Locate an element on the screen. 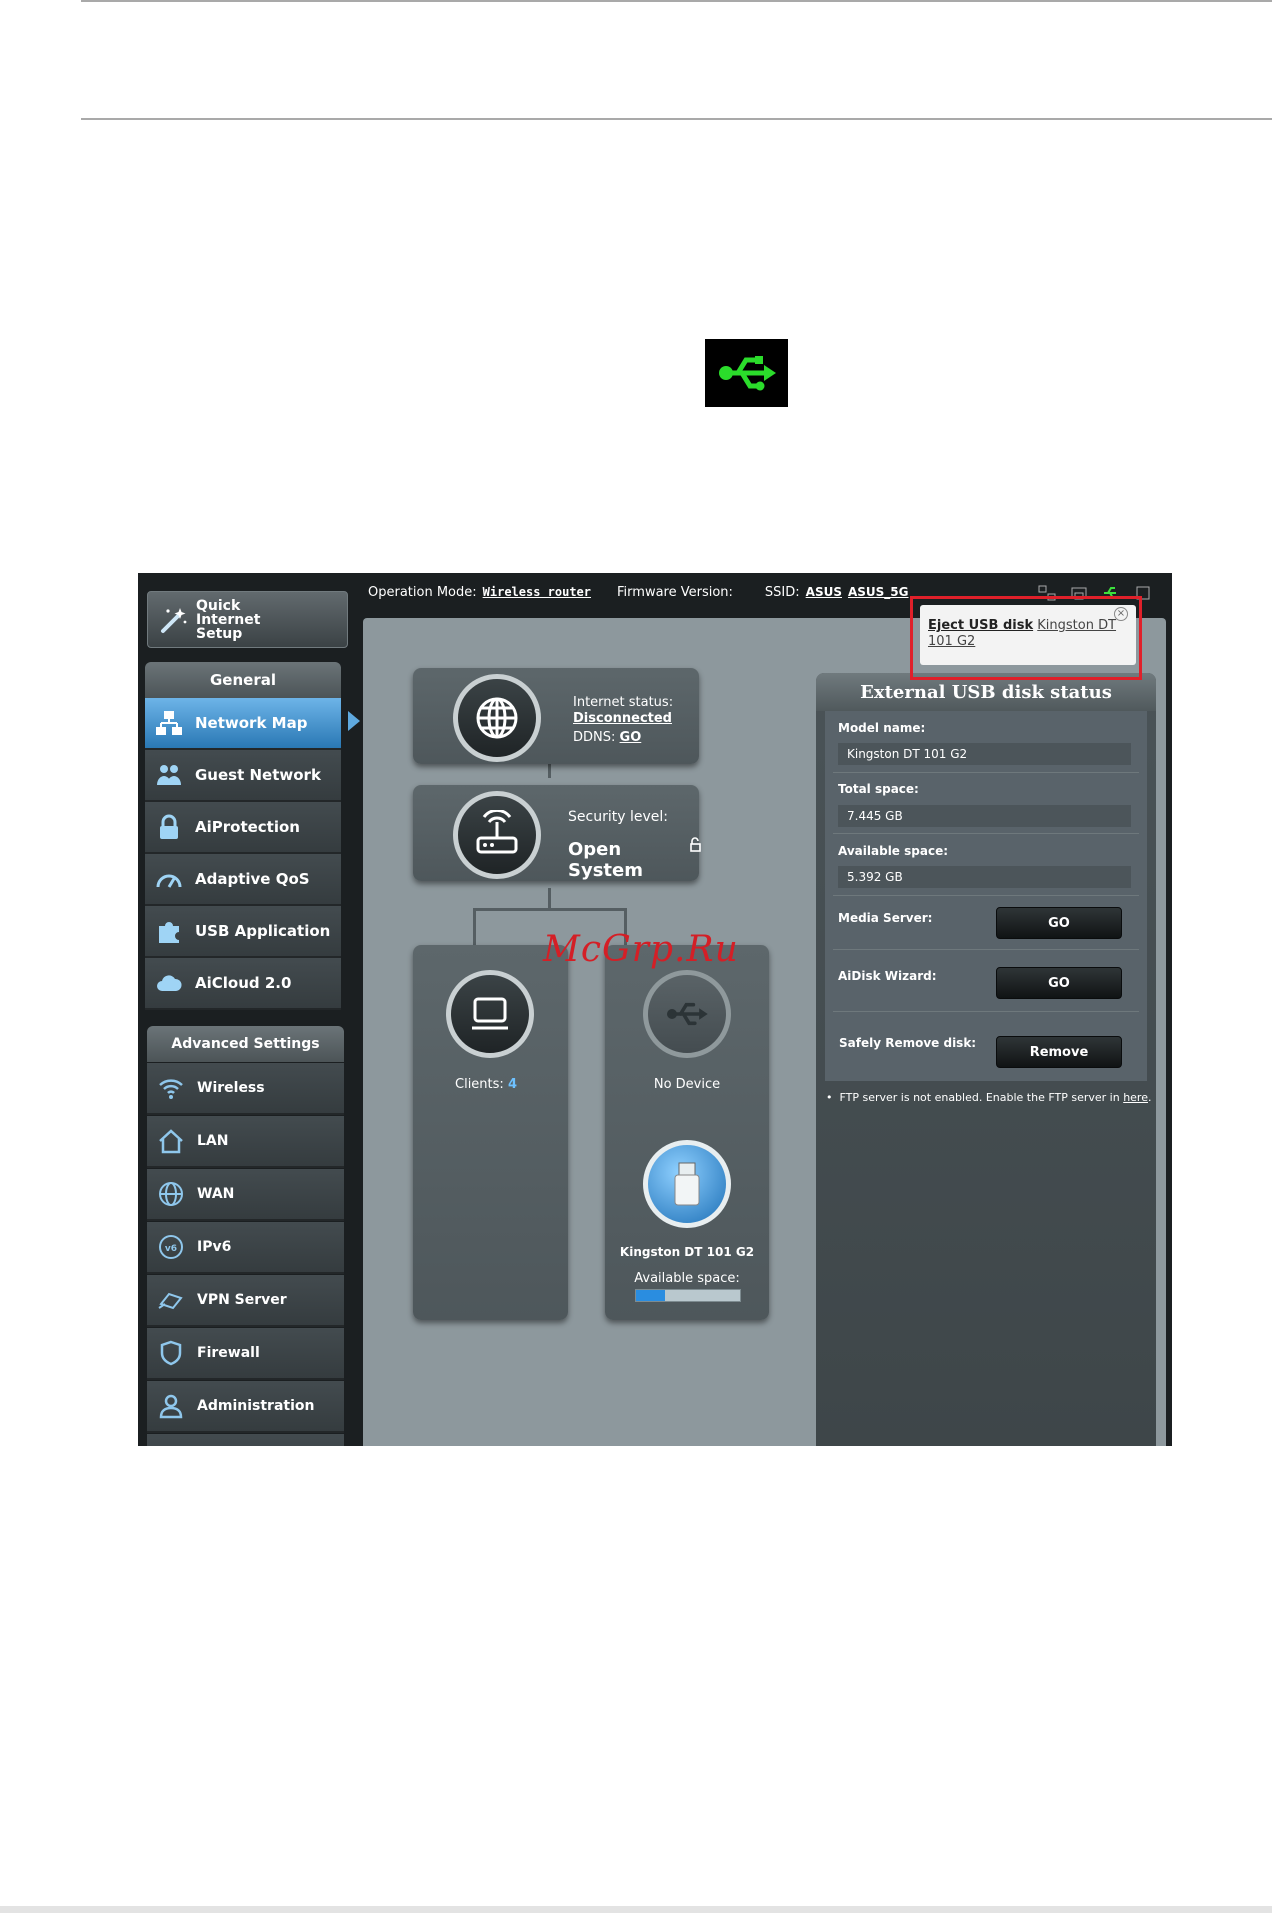 This screenshot has width=1272, height=1913. ftp-note-end: . is located at coordinates (1149, 1097).